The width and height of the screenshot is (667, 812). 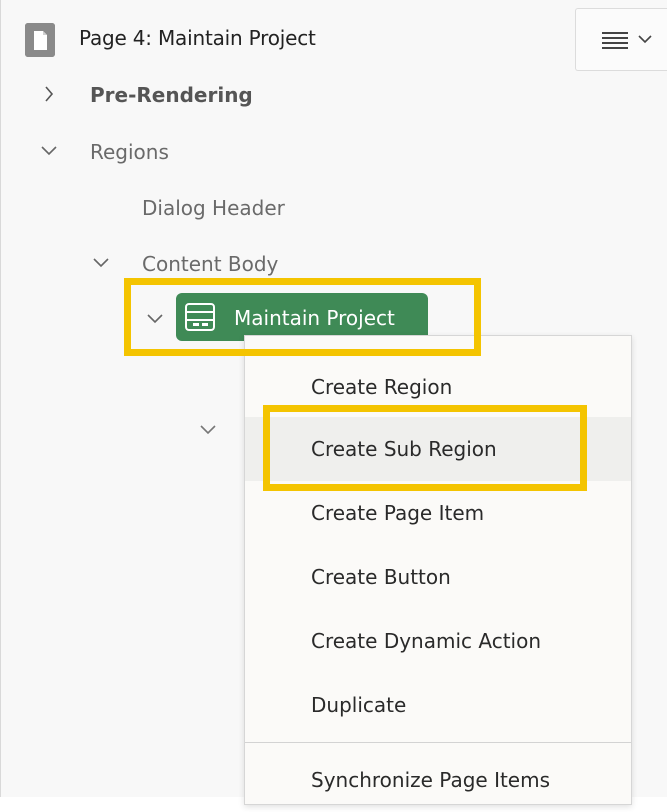 I want to click on menu-item-create-page-item: Create Page Item, so click(x=438, y=513).